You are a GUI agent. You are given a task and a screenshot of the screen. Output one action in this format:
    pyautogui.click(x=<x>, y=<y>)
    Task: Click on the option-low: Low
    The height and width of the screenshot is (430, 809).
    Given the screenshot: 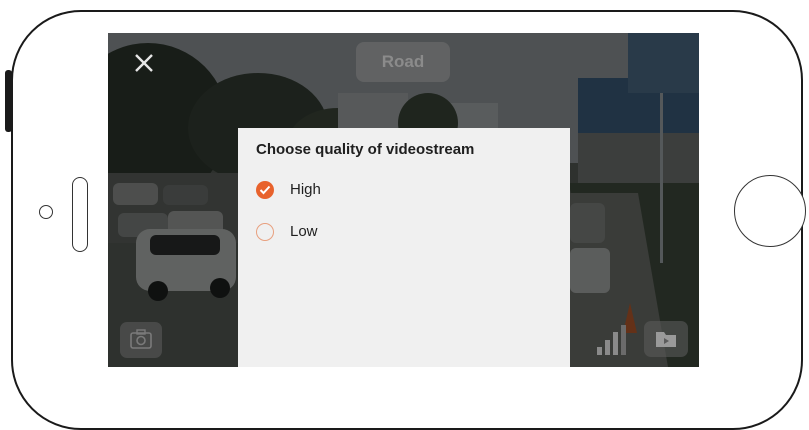 What is the action you would take?
    pyautogui.click(x=379, y=232)
    